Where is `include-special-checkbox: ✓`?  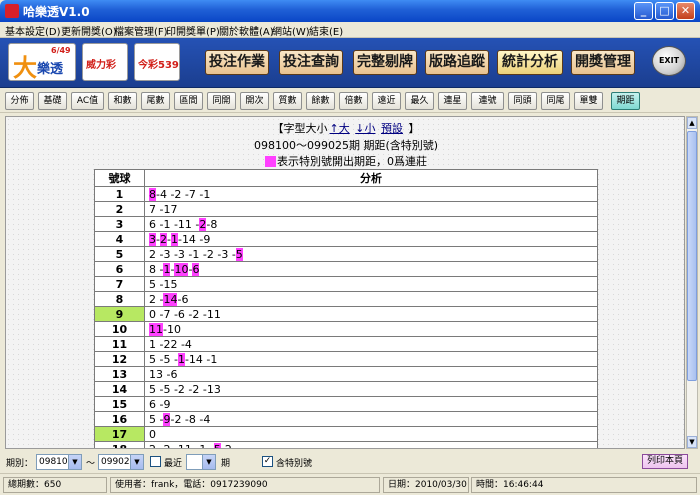
include-special-checkbox: ✓ is located at coordinates (267, 461).